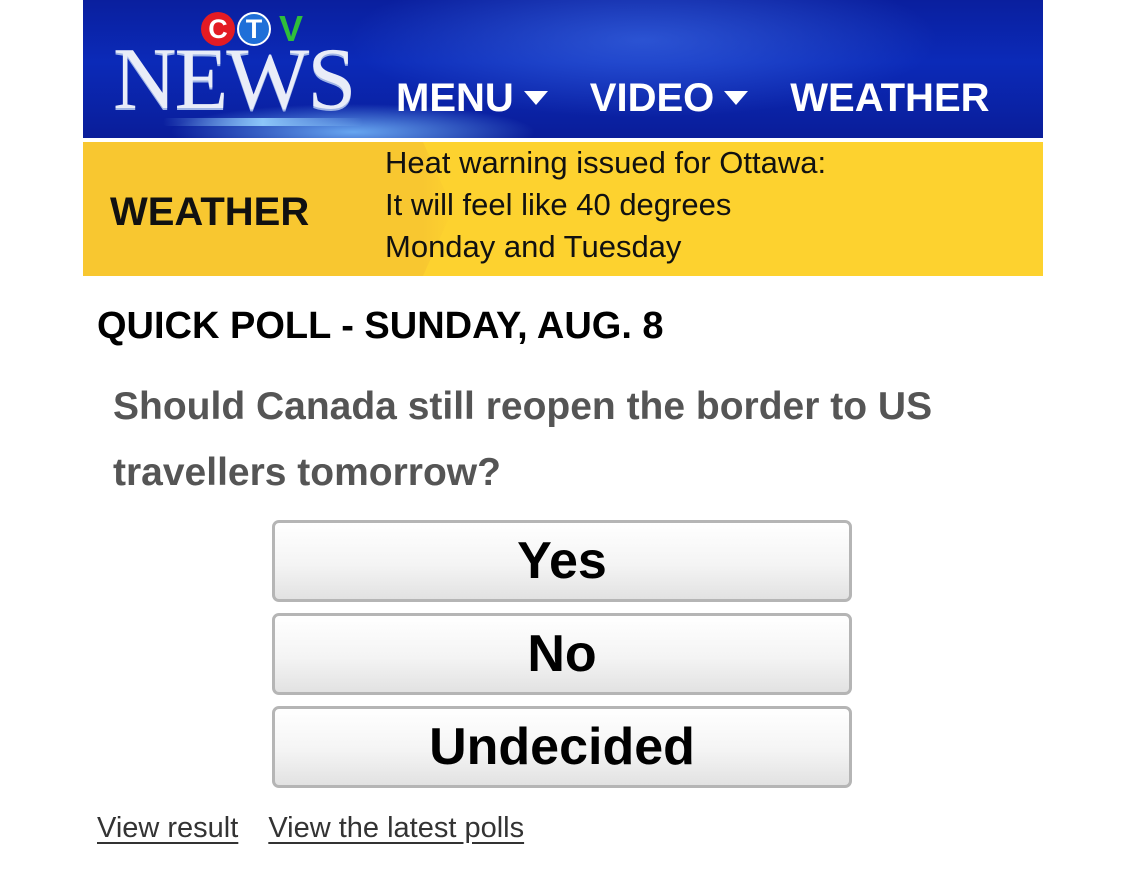 This screenshot has width=1125, height=873. What do you see at coordinates (234, 79) in the screenshot?
I see `news-wordmark: NEWS` at bounding box center [234, 79].